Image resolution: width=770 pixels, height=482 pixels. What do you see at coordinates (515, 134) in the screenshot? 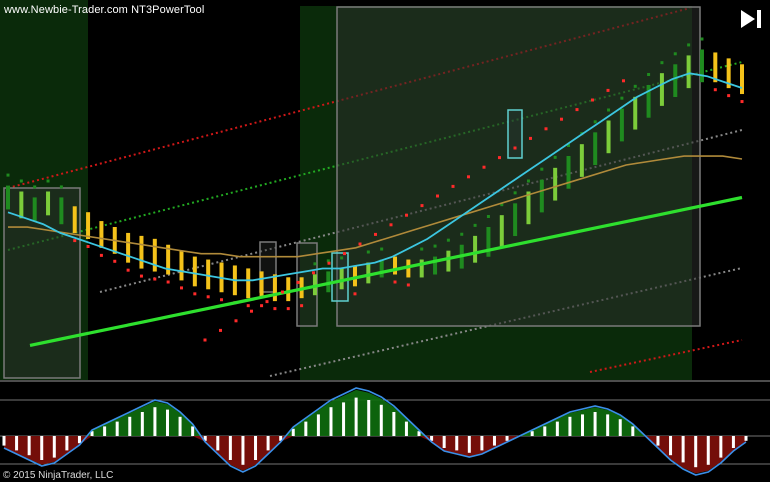
I see `signal-box` at bounding box center [515, 134].